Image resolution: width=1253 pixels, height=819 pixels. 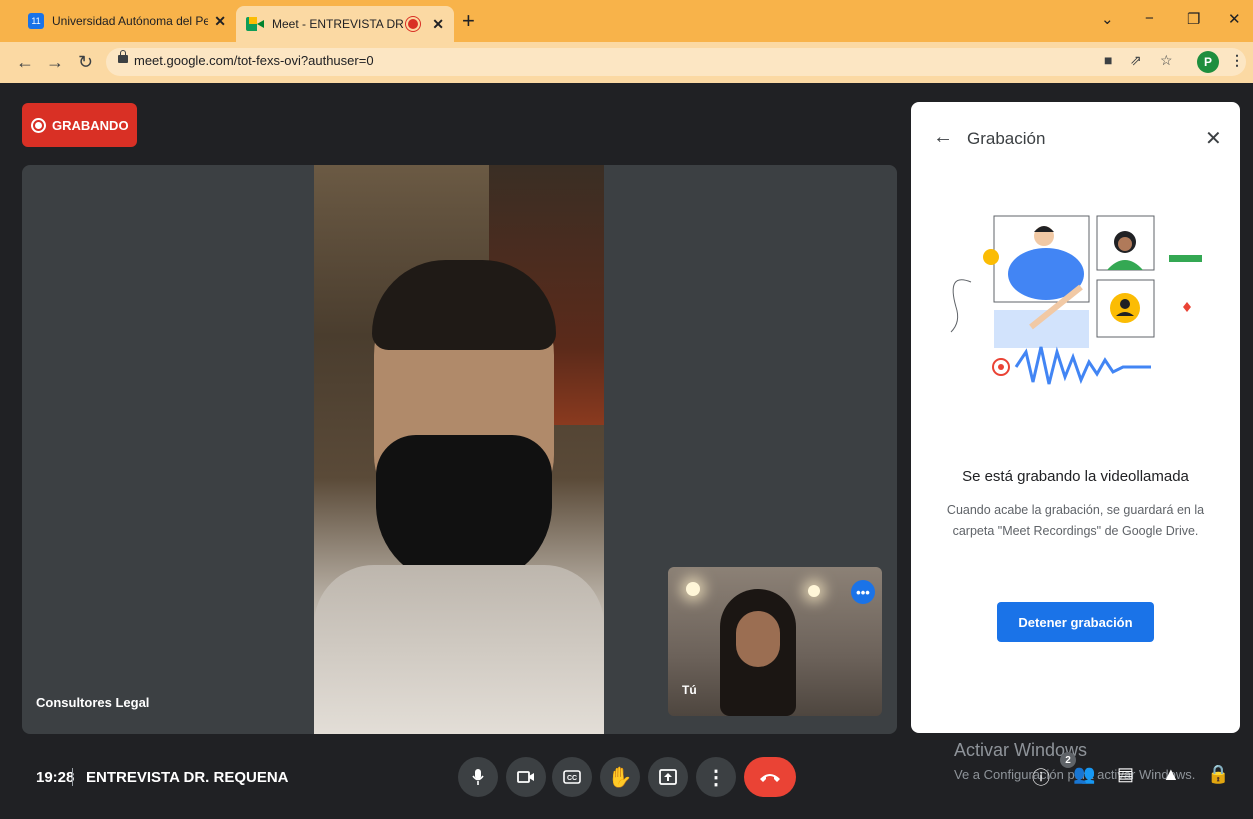 What do you see at coordinates (468, 21) in the screenshot?
I see `new-tab-button: +` at bounding box center [468, 21].